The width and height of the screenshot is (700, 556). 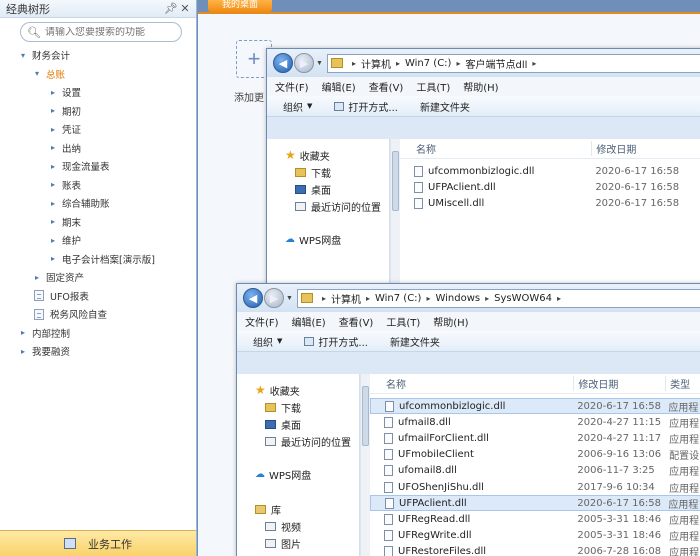 What do you see at coordinates (185, 8) in the screenshot?
I see `close-icon: ✕` at bounding box center [185, 8].